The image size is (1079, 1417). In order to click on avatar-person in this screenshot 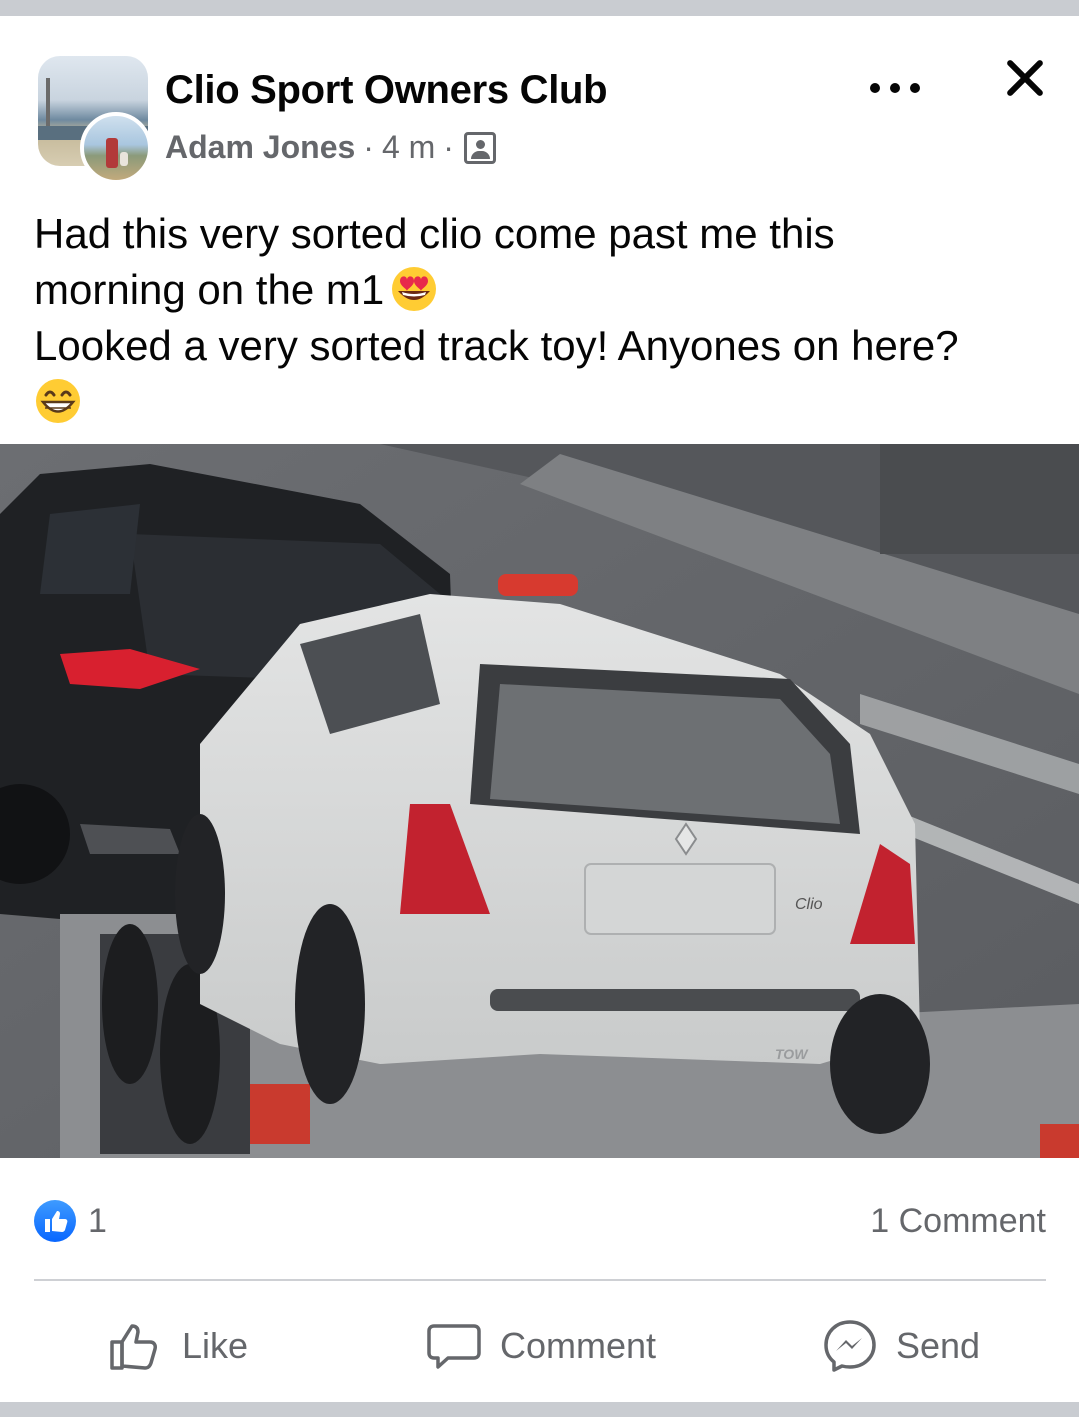, I will do `click(112, 153)`.